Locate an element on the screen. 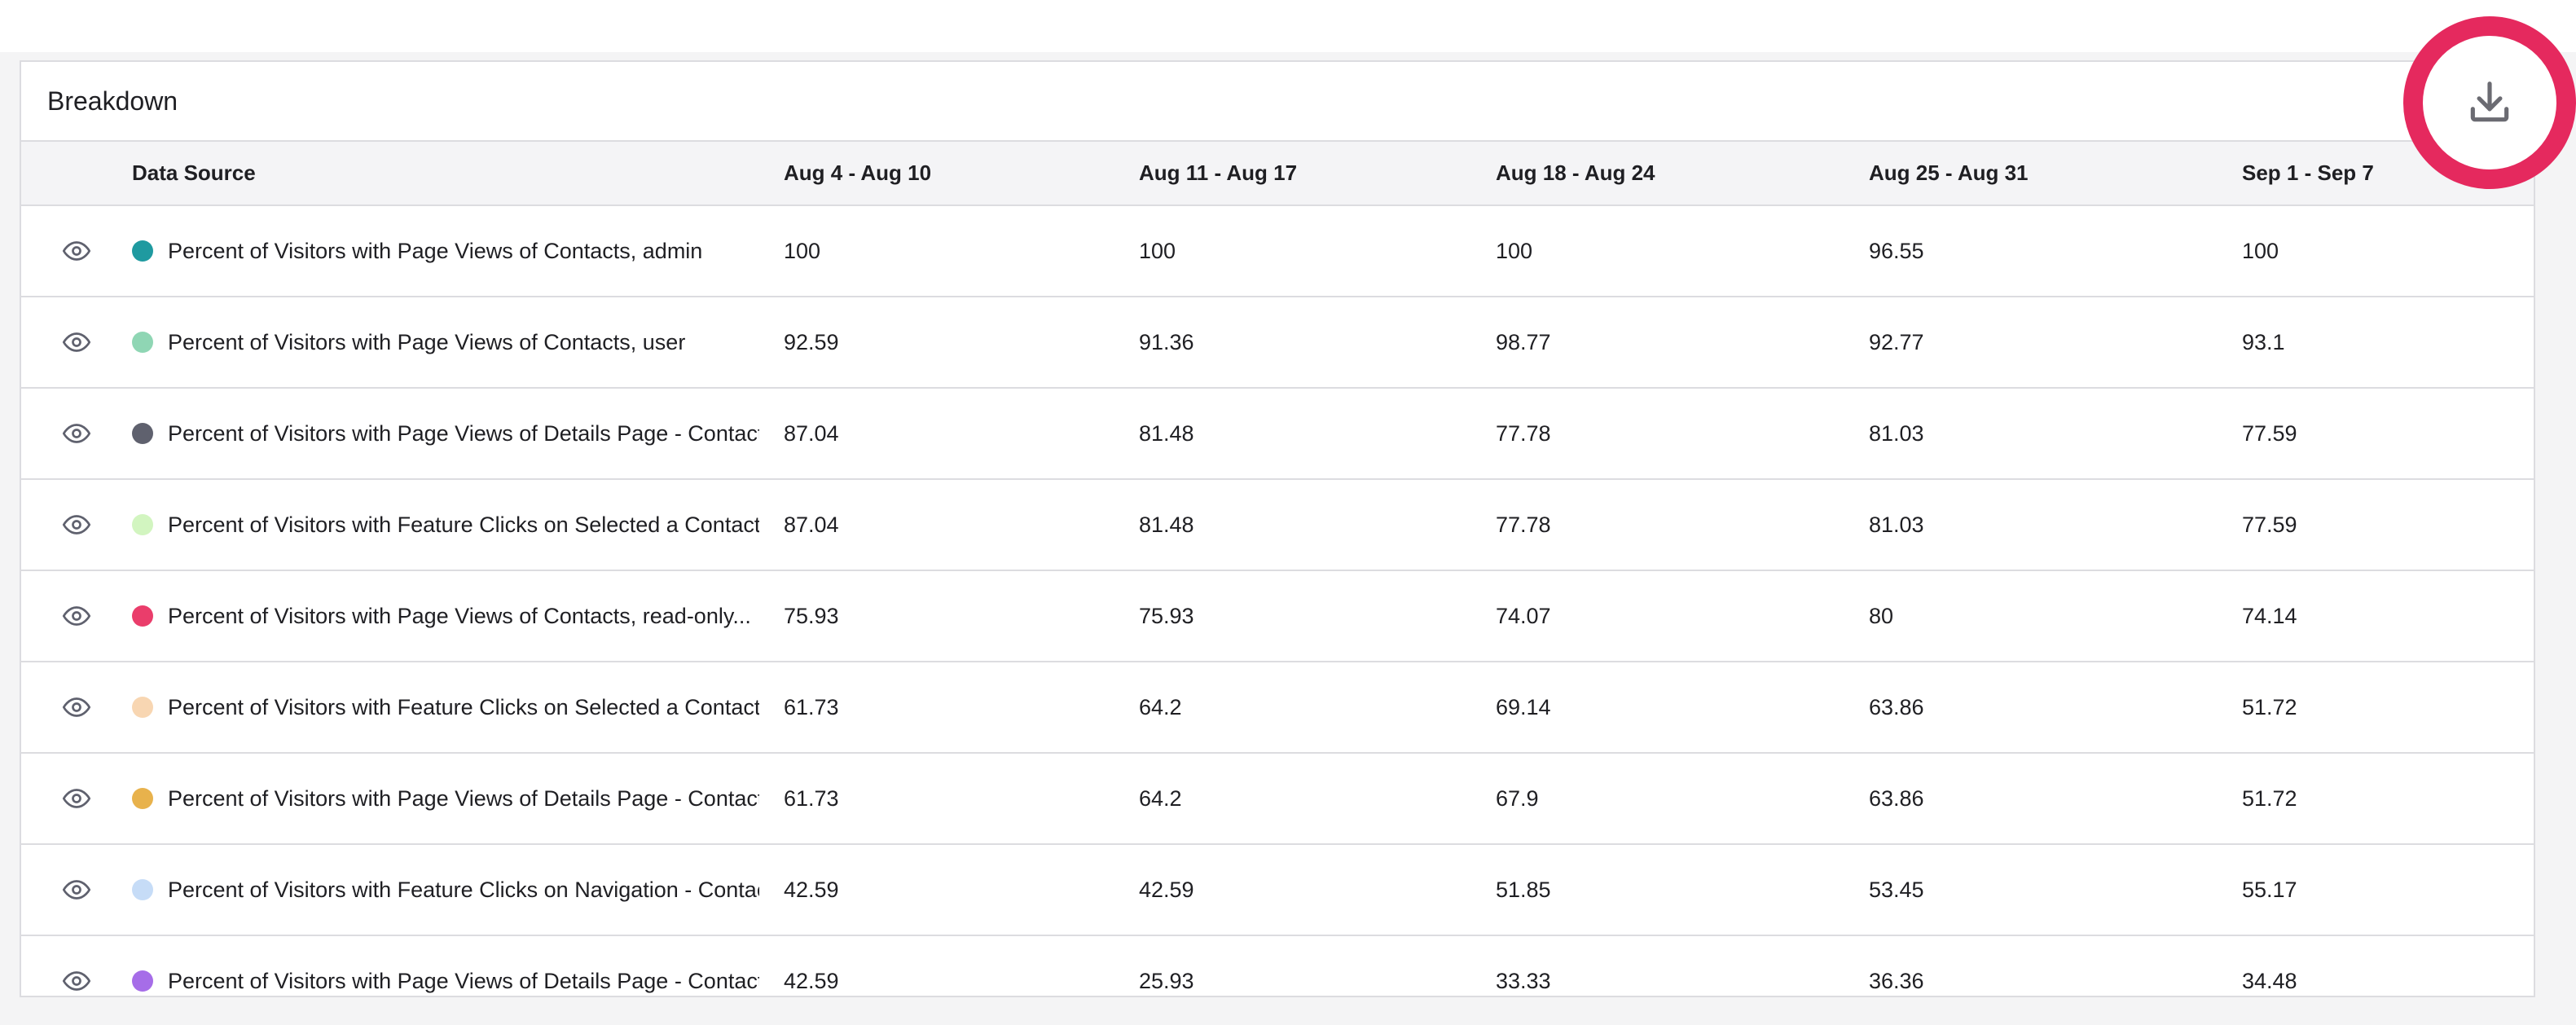 Image resolution: width=2576 pixels, height=1025 pixels. download-icon is located at coordinates (2489, 101).